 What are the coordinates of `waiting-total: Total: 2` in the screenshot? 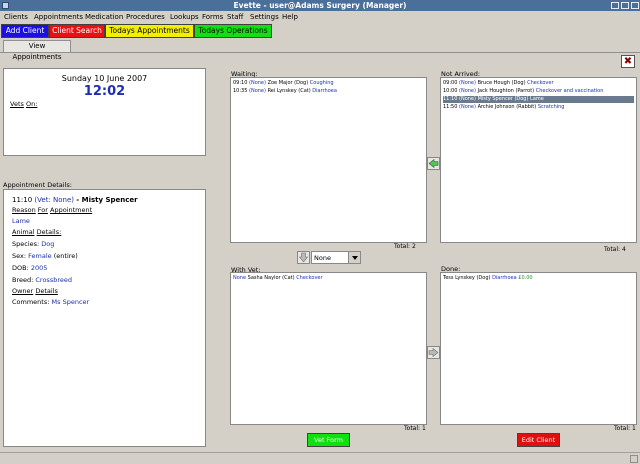 It's located at (405, 246).